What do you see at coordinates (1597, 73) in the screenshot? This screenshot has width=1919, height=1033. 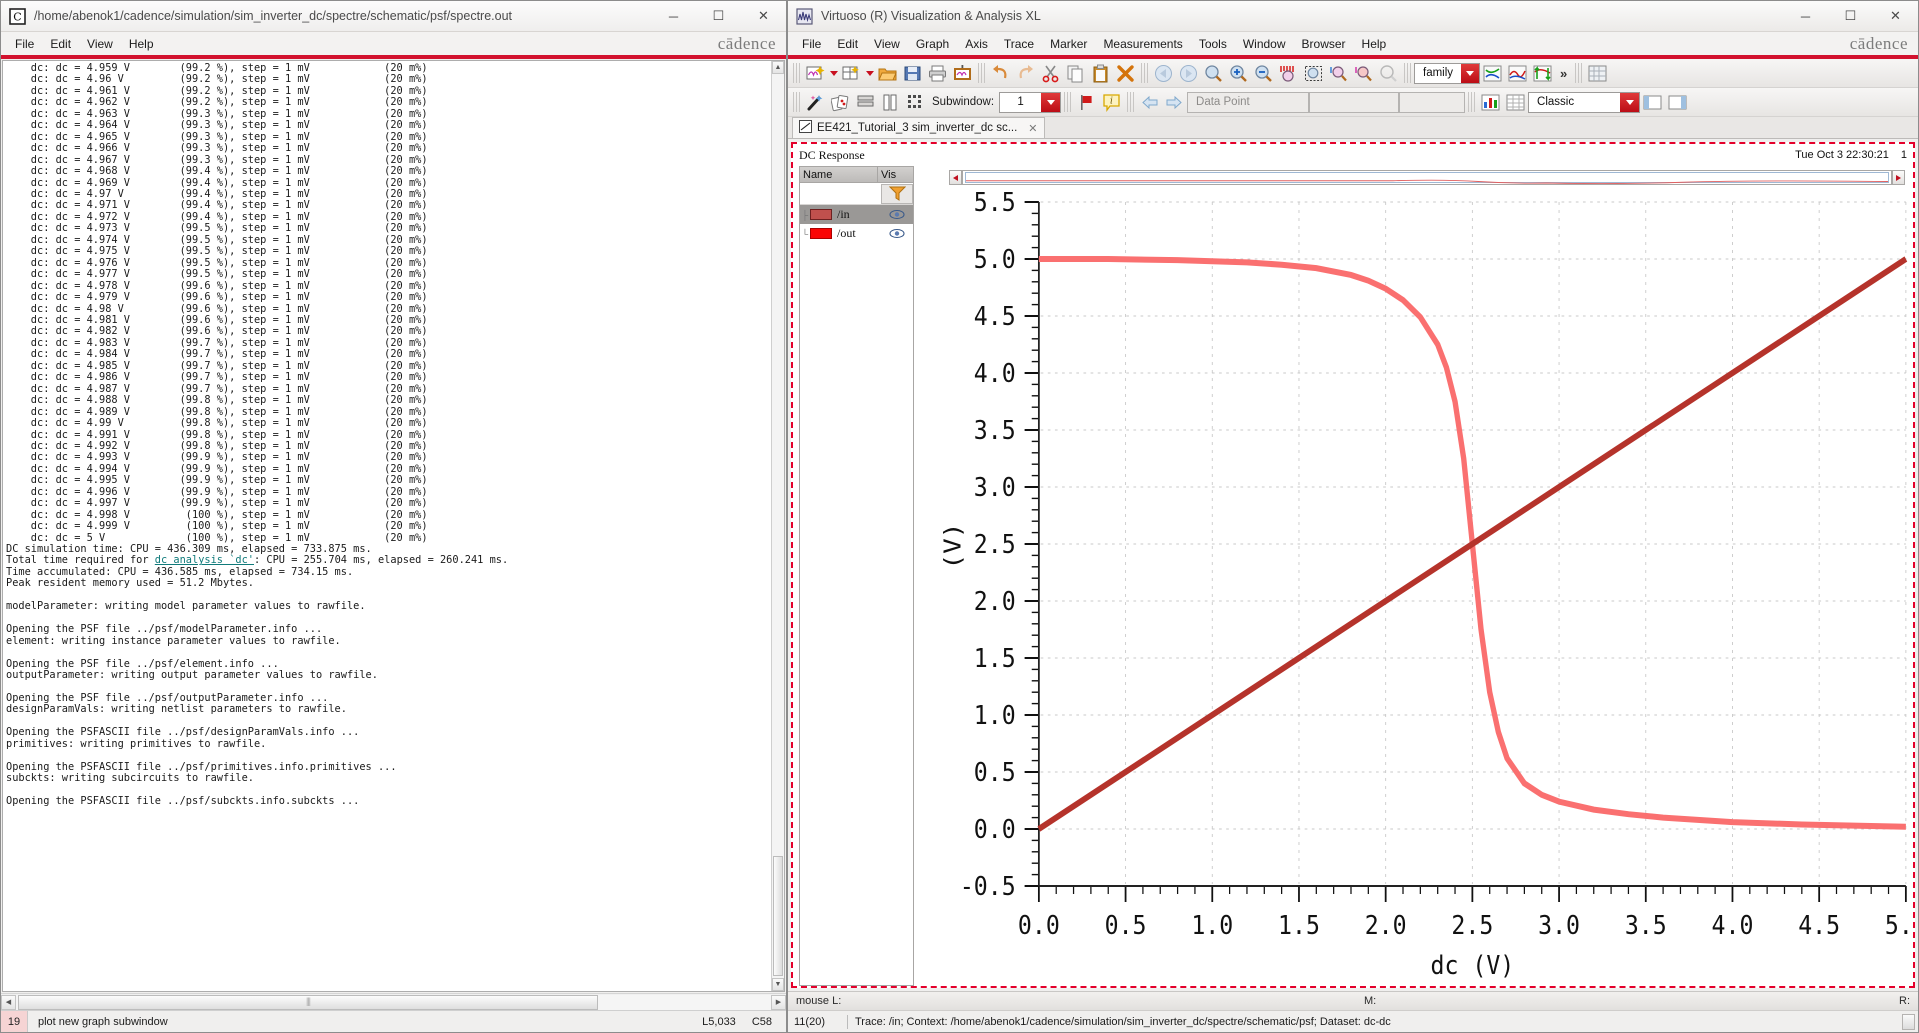 I see `grid-toggle-icon` at bounding box center [1597, 73].